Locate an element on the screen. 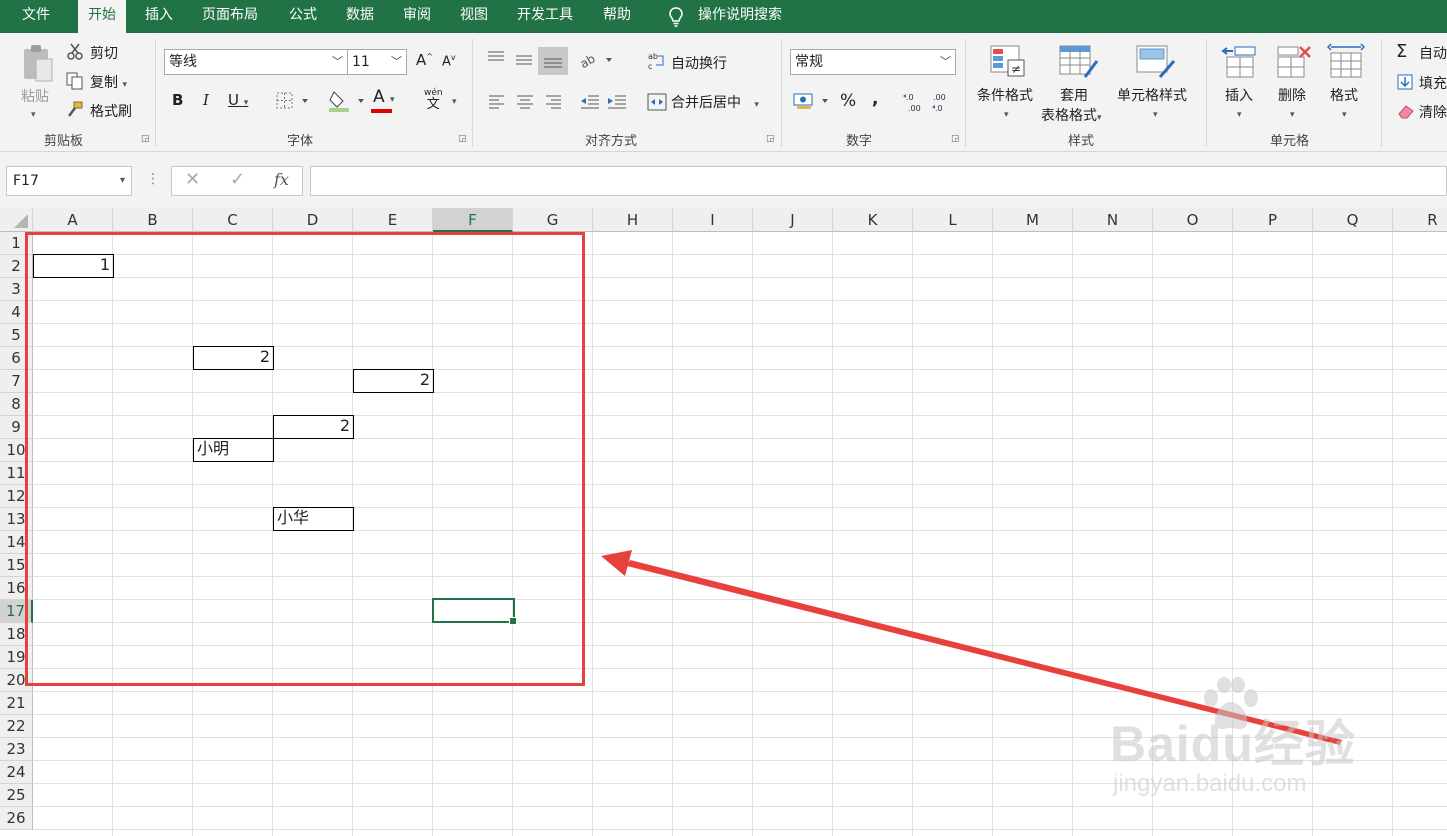  menu-formulas: 公式 is located at coordinates (303, 16).